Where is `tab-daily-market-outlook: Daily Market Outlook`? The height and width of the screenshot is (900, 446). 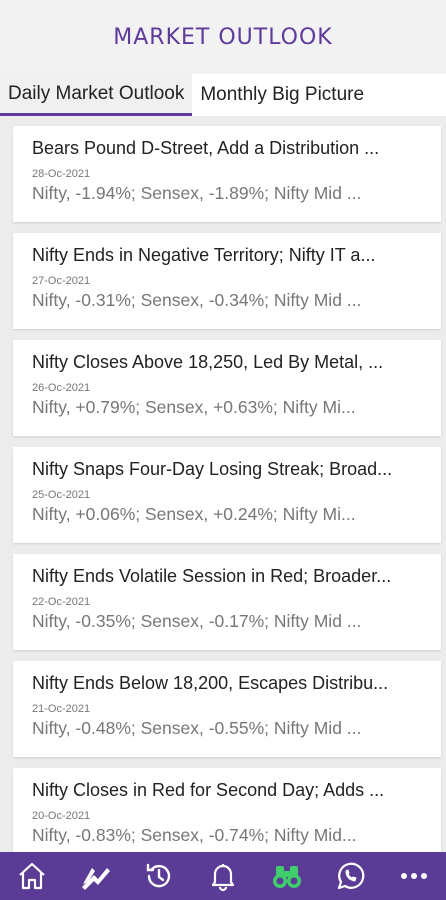
tab-daily-market-outlook: Daily Market Outlook is located at coordinates (96, 95).